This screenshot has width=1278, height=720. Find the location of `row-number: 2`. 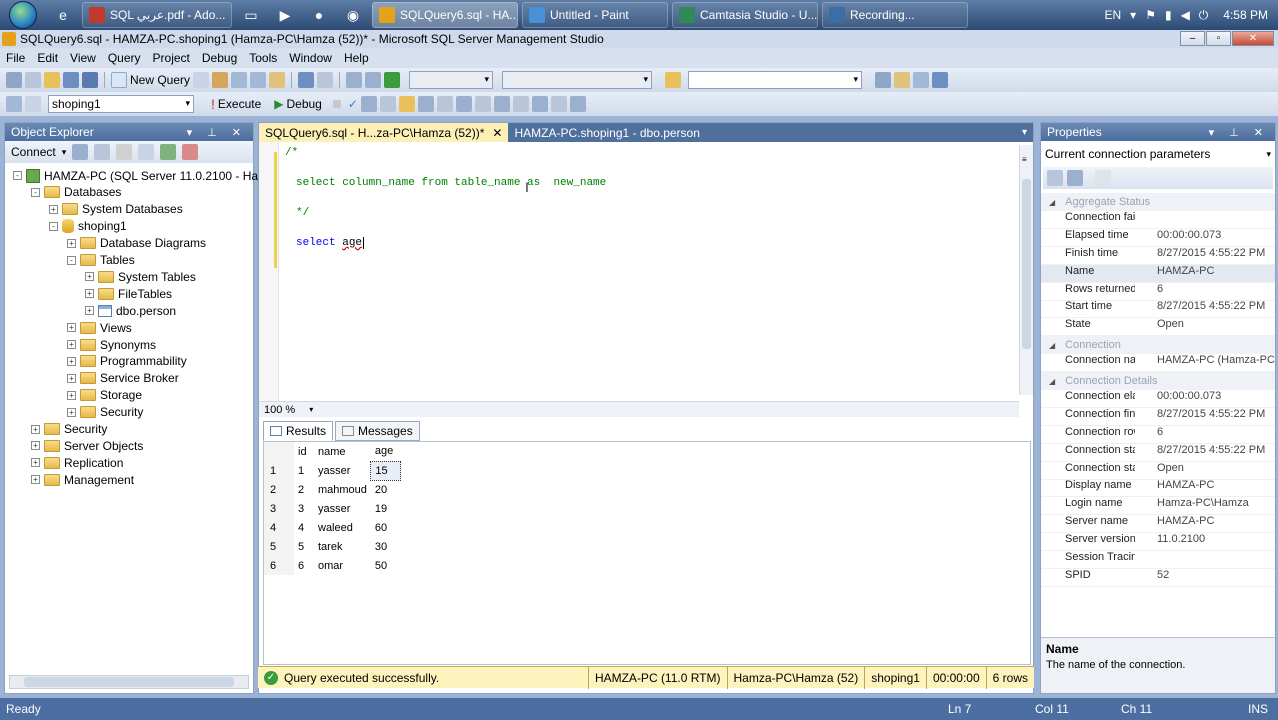

row-number: 2 is located at coordinates (279, 489).